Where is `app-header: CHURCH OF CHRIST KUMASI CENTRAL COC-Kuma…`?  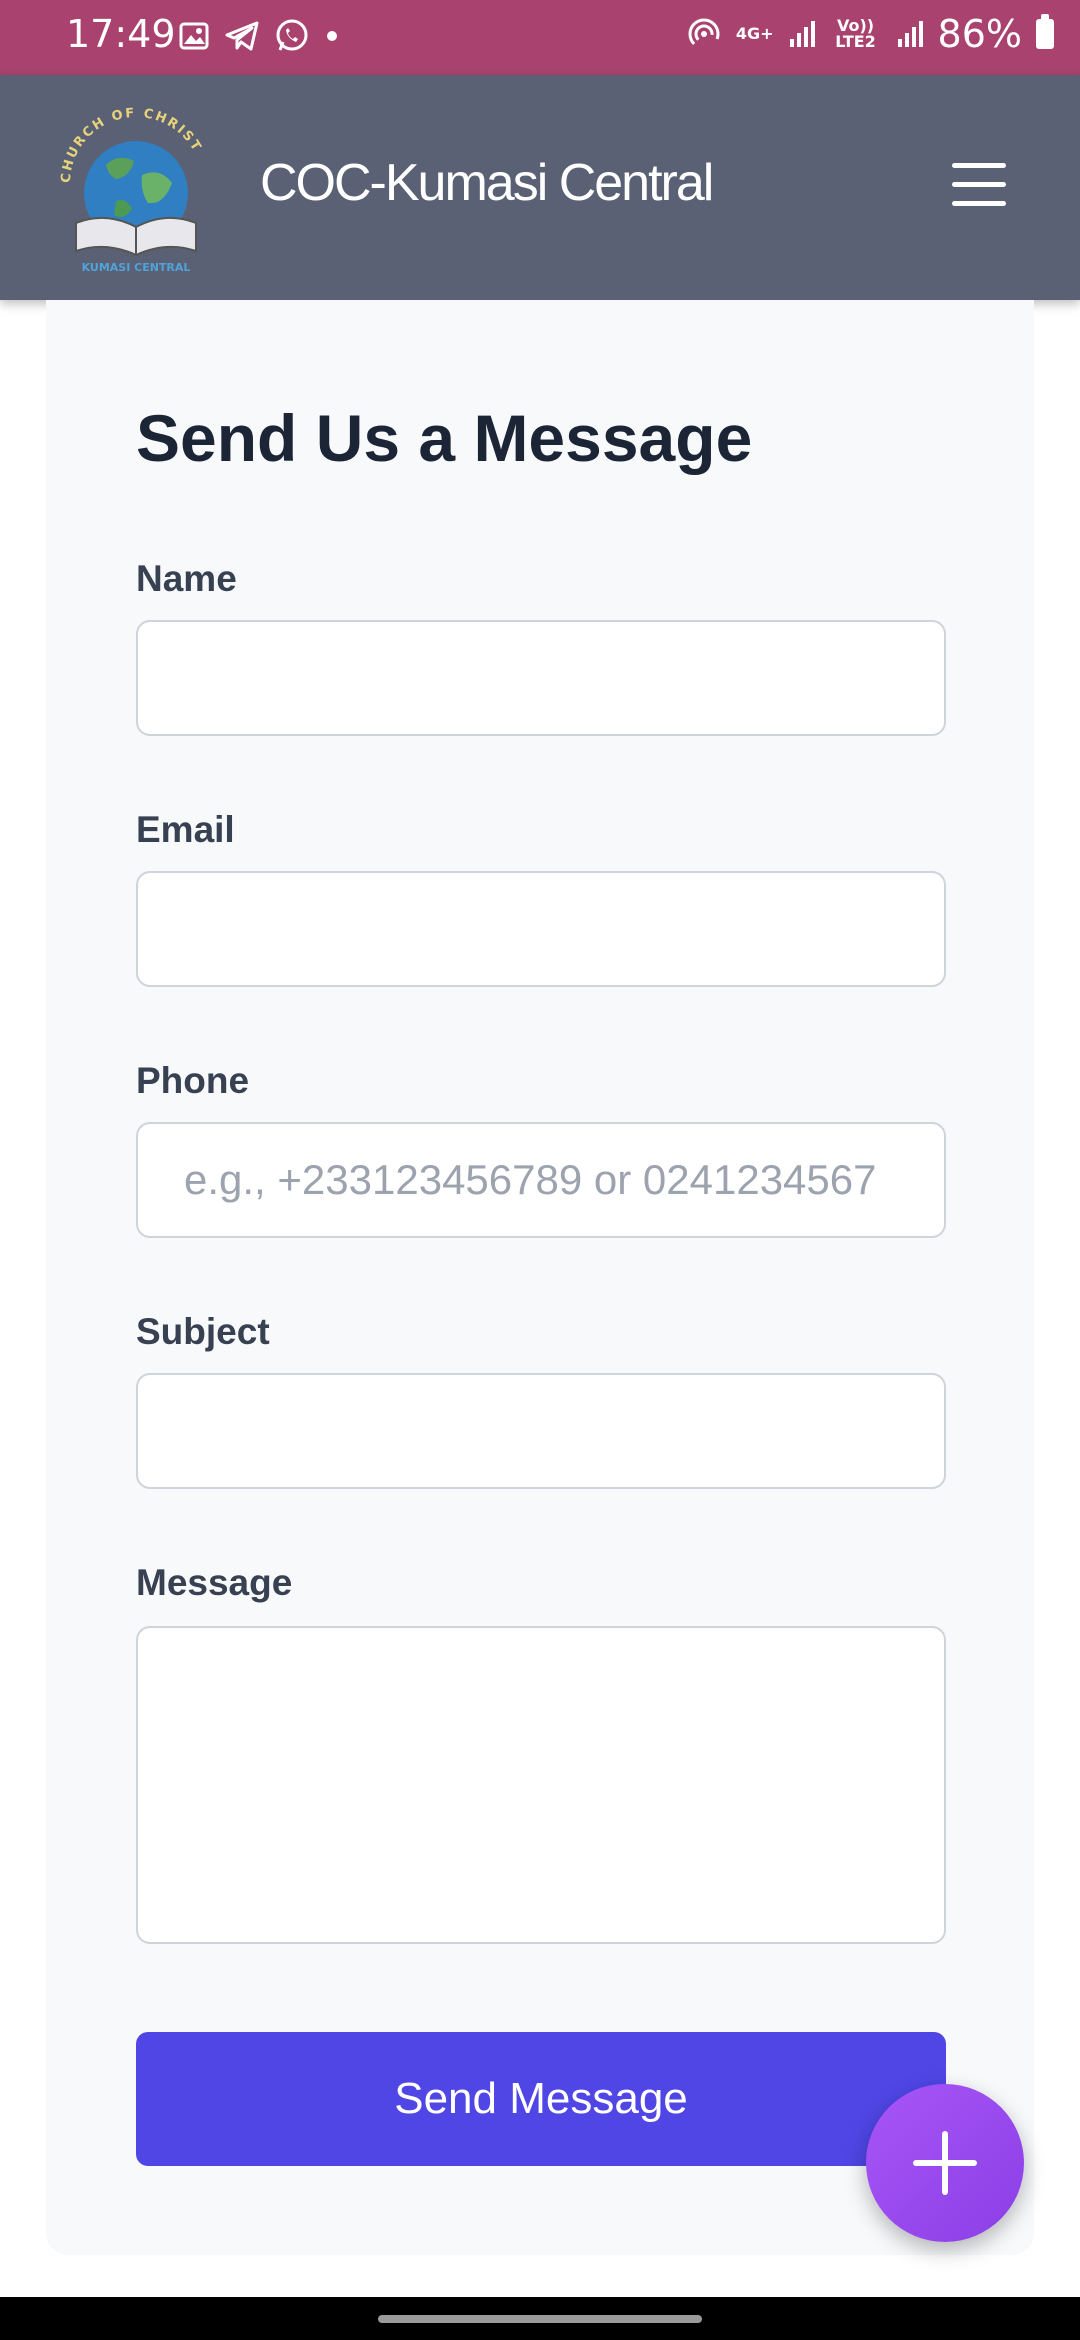 app-header: CHURCH OF CHRIST KUMASI CENTRAL COC-Kuma… is located at coordinates (540, 187).